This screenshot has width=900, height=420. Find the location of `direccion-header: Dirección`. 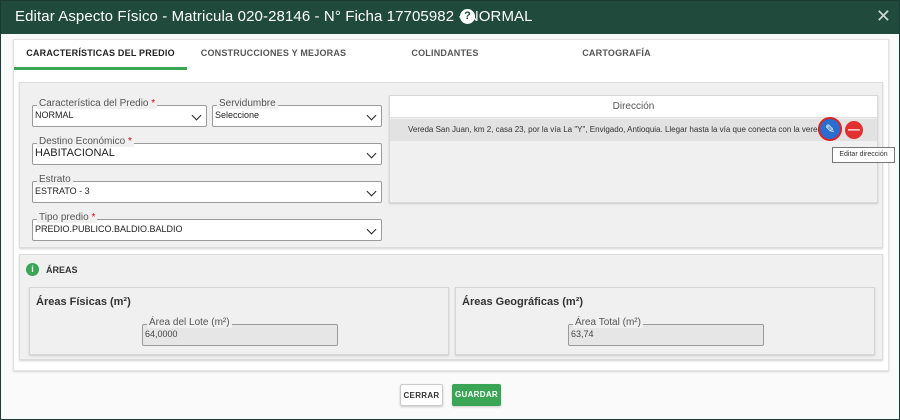

direccion-header: Dirección is located at coordinates (633, 107).